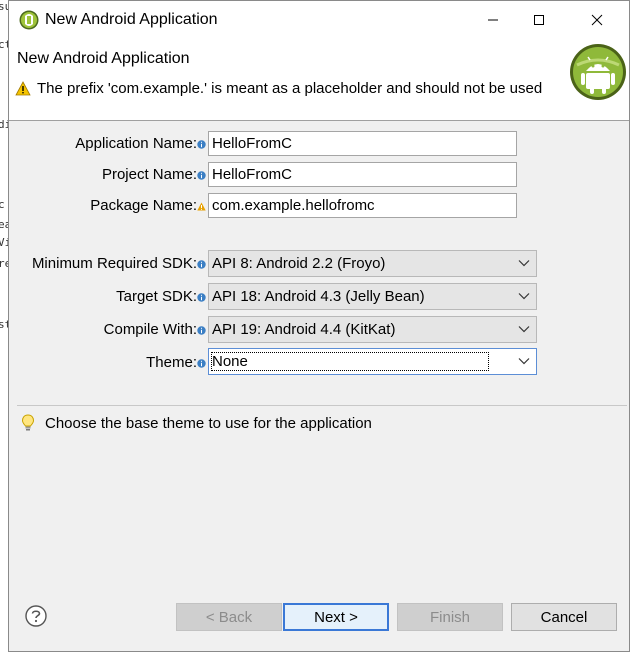  Describe the element at coordinates (318, 296) in the screenshot. I see `target-sdk-value: API 18: Android 4.3 (Jelly Bean)` at that location.